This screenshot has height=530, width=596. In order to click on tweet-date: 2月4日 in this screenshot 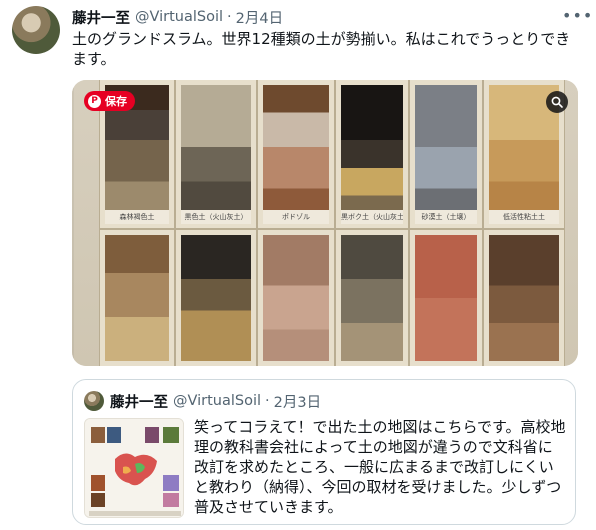, I will do `click(259, 17)`.